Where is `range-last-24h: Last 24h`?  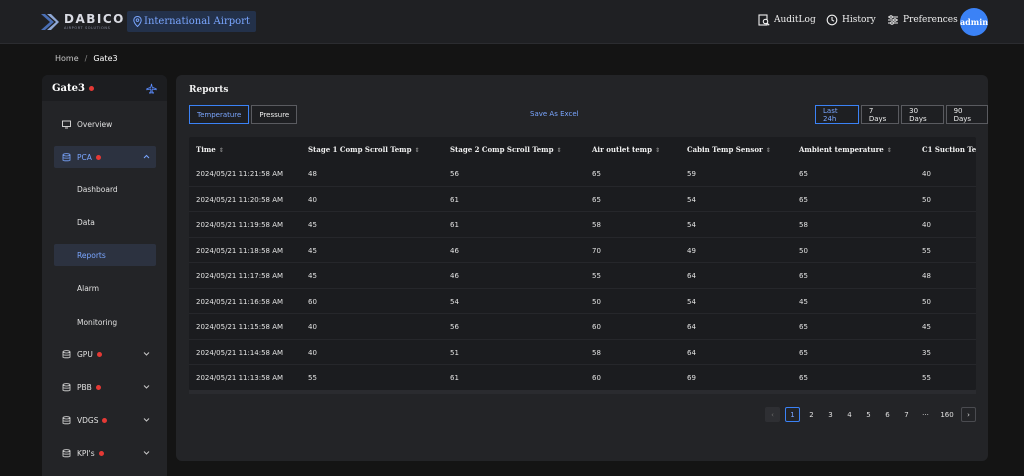
range-last-24h: Last 24h is located at coordinates (837, 114).